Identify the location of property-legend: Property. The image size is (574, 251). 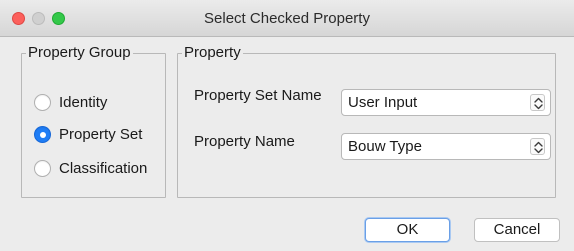
(212, 52).